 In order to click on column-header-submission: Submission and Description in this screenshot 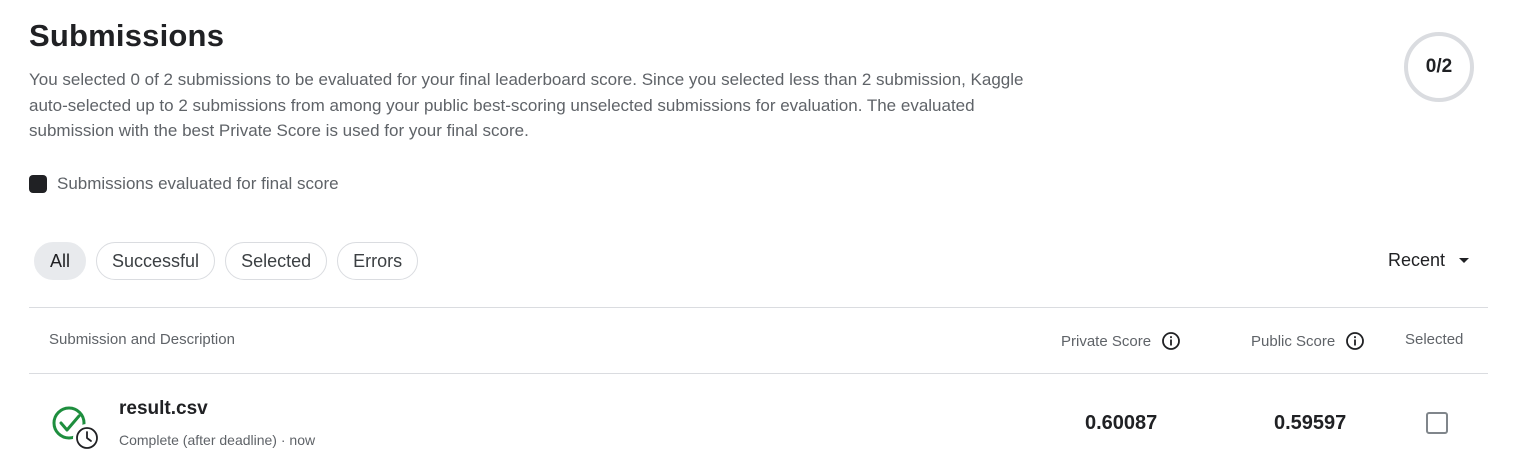, I will do `click(142, 339)`.